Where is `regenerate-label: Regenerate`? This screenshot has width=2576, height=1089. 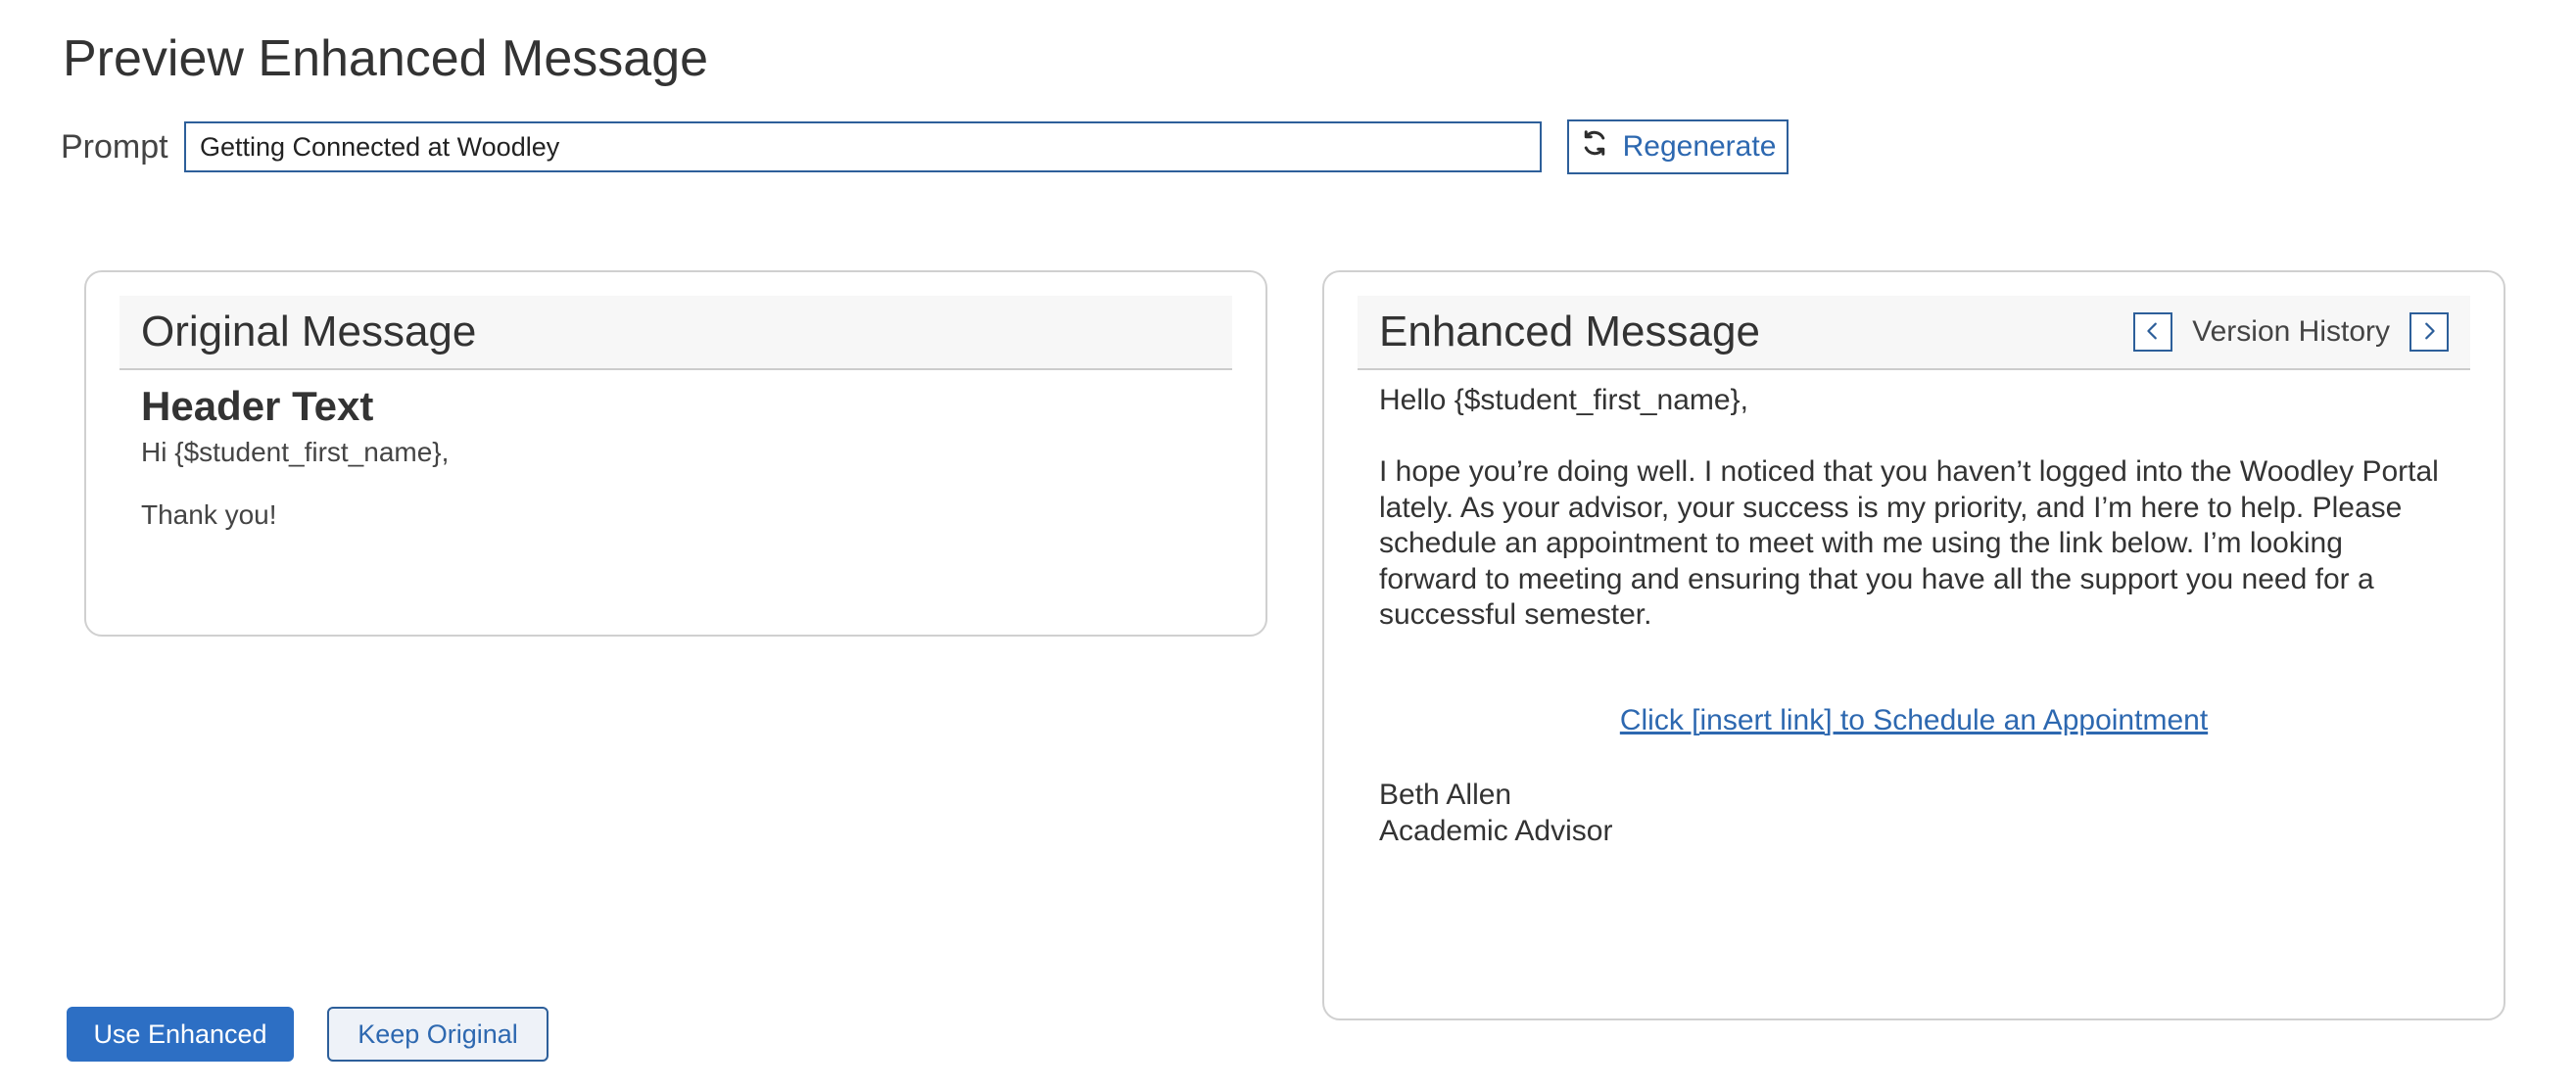 regenerate-label: Regenerate is located at coordinates (1699, 146).